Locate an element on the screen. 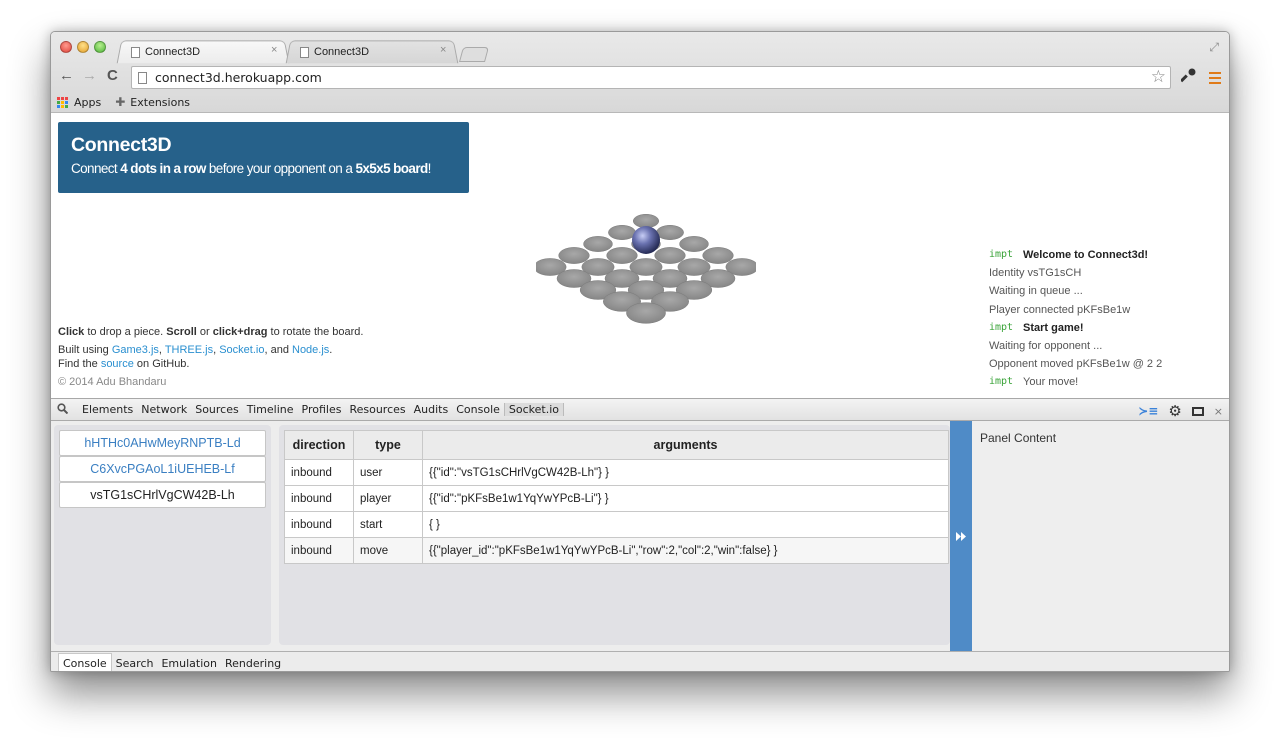  subtitle-text: ! is located at coordinates (429, 168).